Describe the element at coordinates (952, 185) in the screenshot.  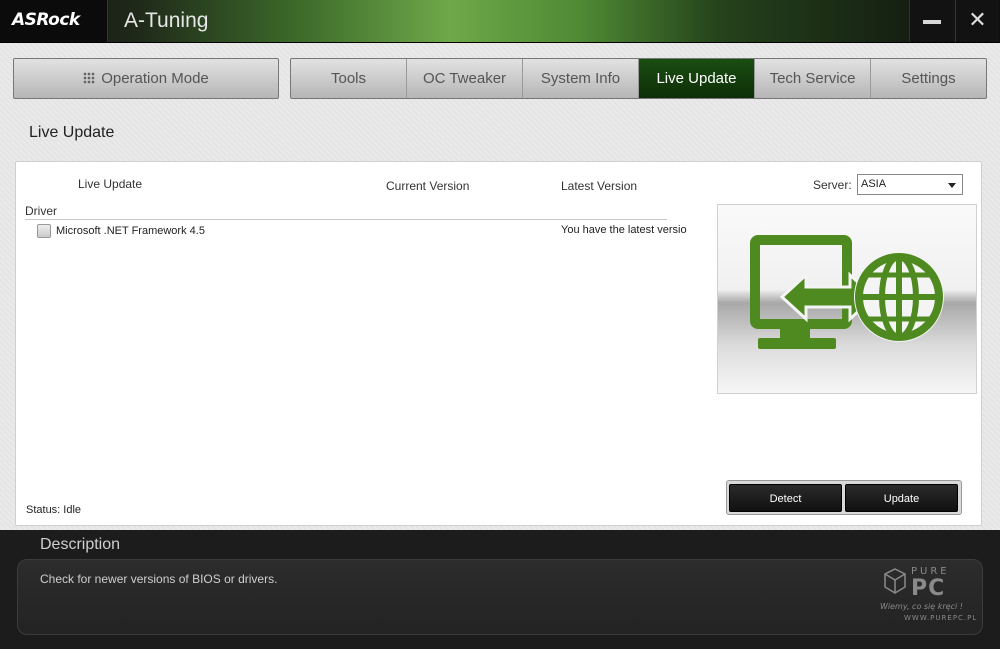
I see `chevron-down-icon` at that location.